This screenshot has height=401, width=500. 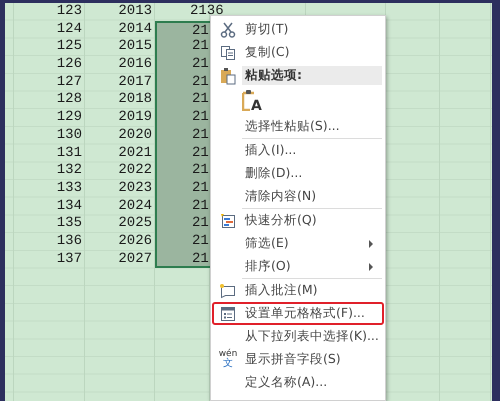 I want to click on cell-value: 124, so click(x=69, y=29).